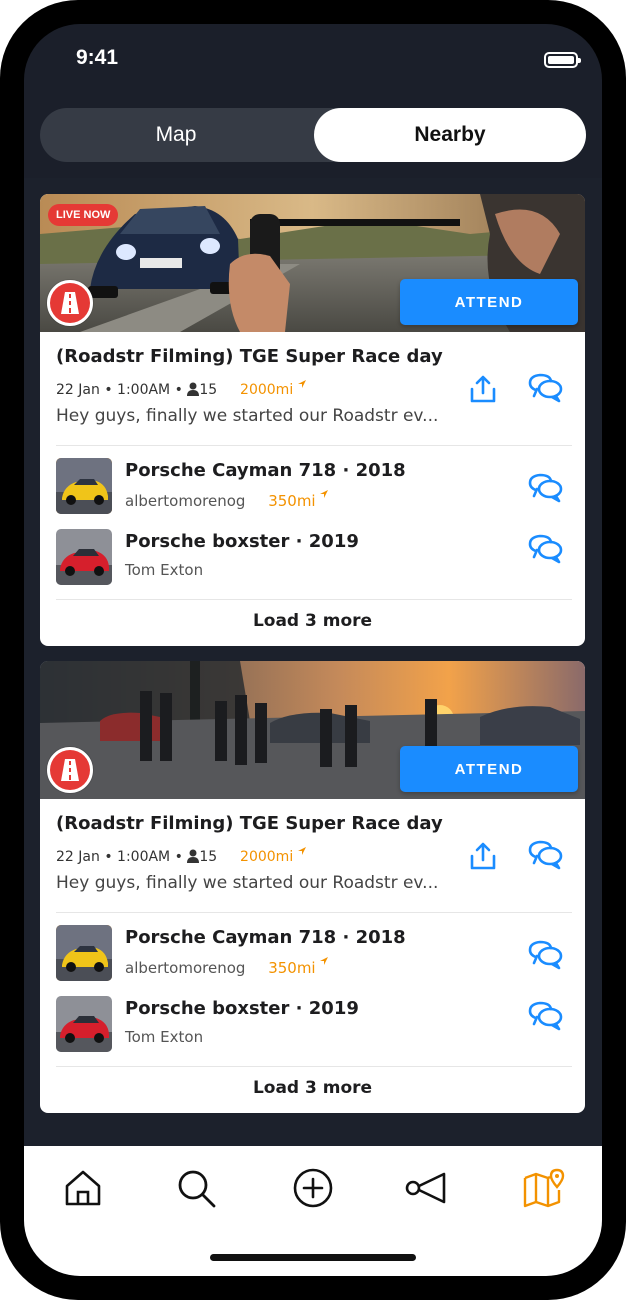  What do you see at coordinates (97, 57) in the screenshot?
I see `status-time: 9:41` at bounding box center [97, 57].